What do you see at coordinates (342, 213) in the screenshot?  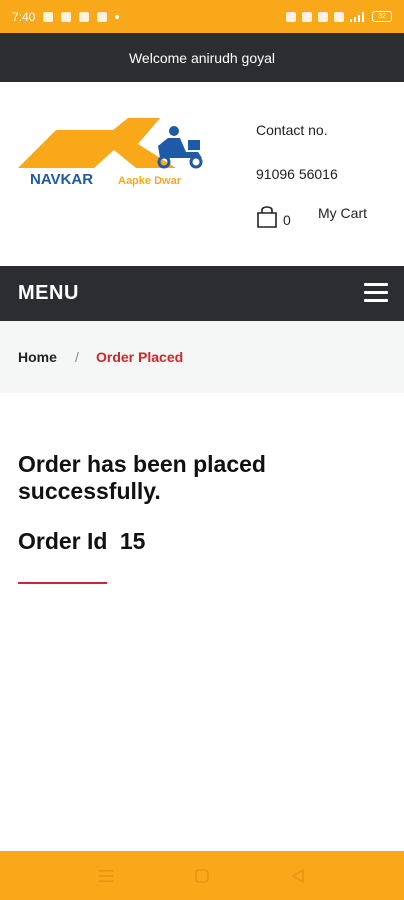 I see `my-cart-link: My Cart` at bounding box center [342, 213].